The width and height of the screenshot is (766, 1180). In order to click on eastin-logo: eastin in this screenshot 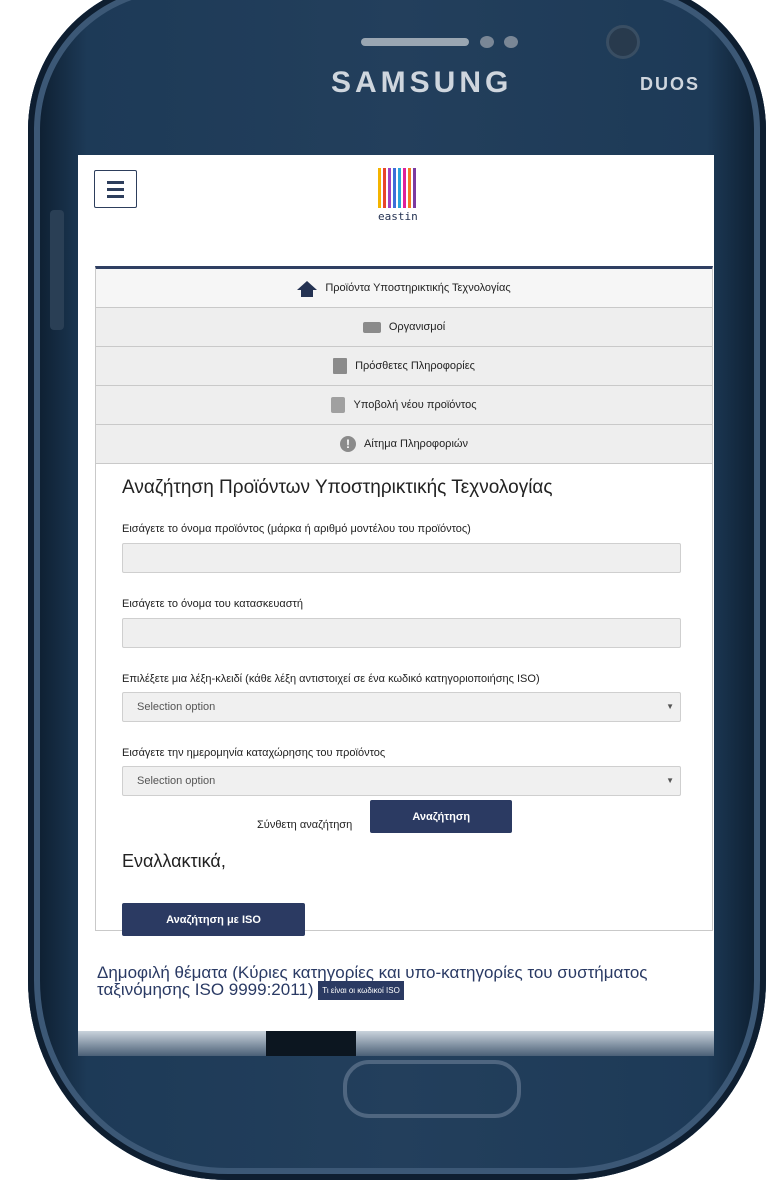, I will do `click(398, 198)`.